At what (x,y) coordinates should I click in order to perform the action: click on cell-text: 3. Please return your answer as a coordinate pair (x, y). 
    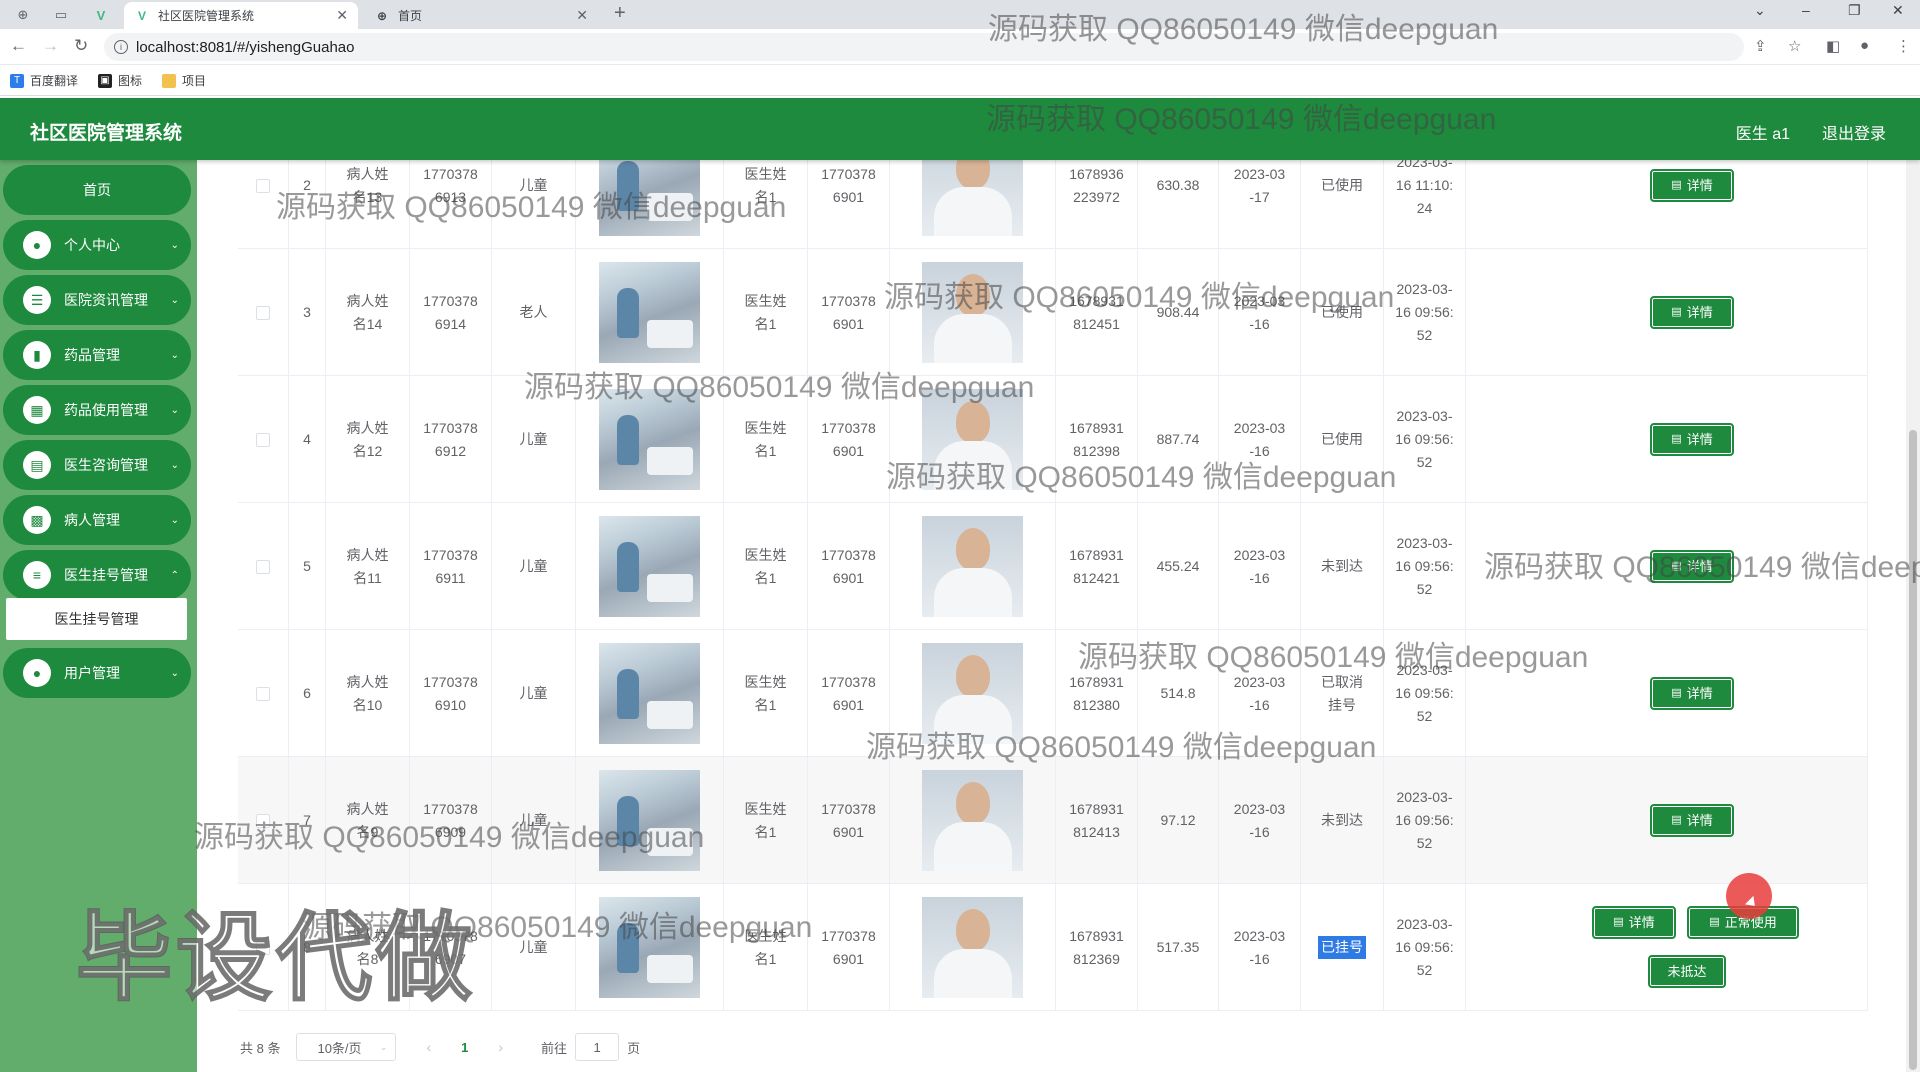
    Looking at the image, I should click on (307, 312).